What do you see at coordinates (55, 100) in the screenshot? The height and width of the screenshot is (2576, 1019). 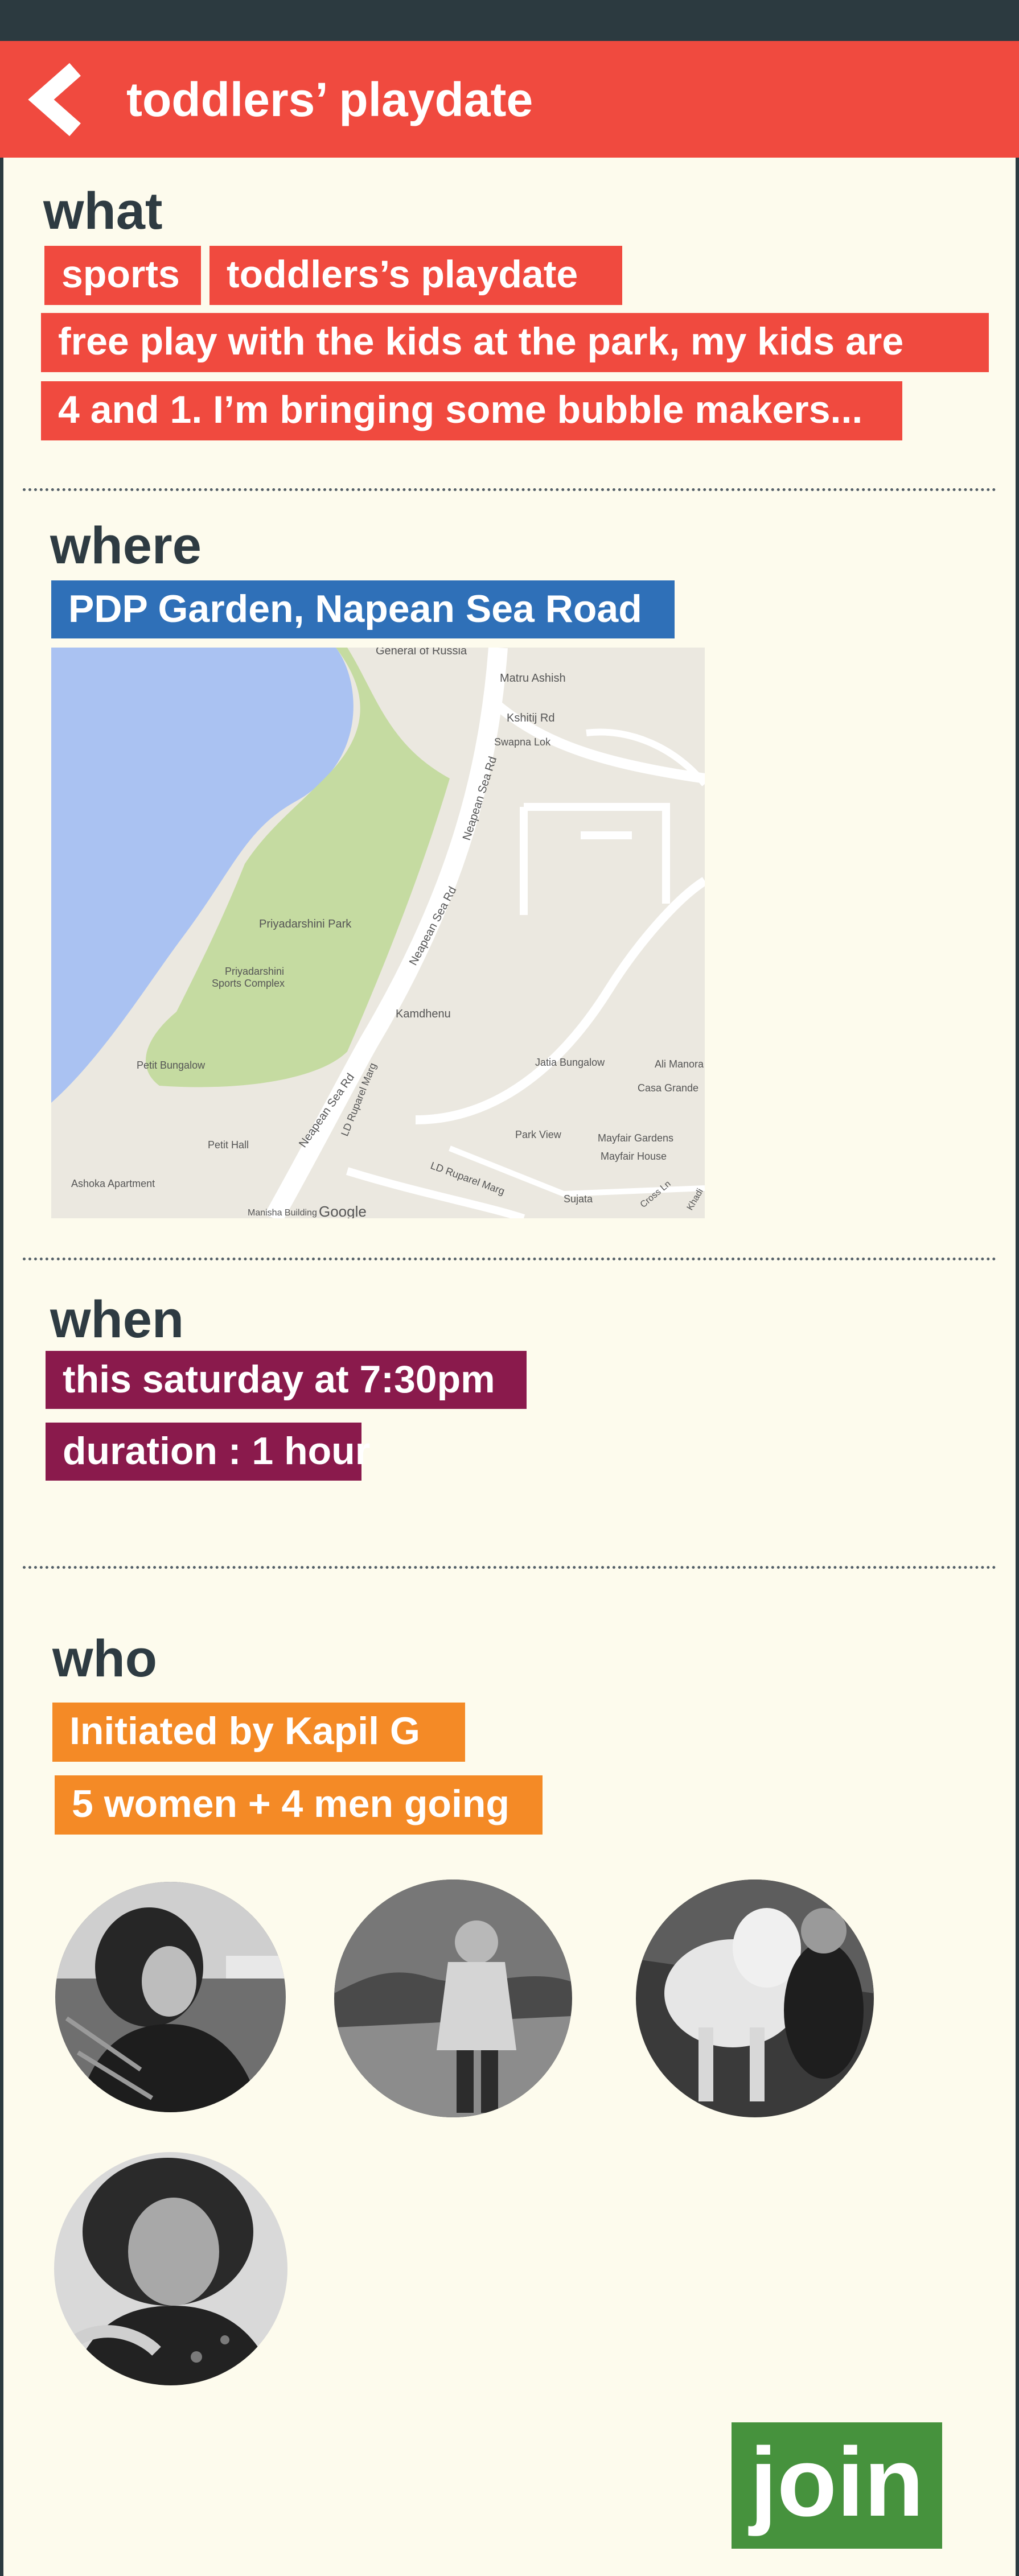 I see `chevron-left-icon` at bounding box center [55, 100].